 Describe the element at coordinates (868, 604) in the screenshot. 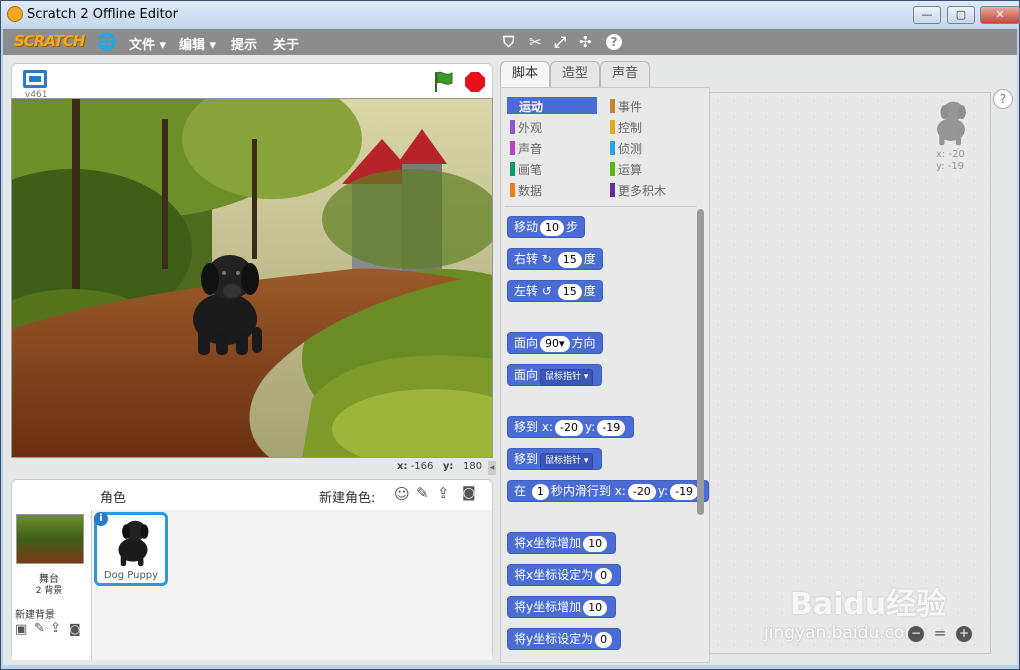

I see `watermark-brand: Baidu经验` at that location.